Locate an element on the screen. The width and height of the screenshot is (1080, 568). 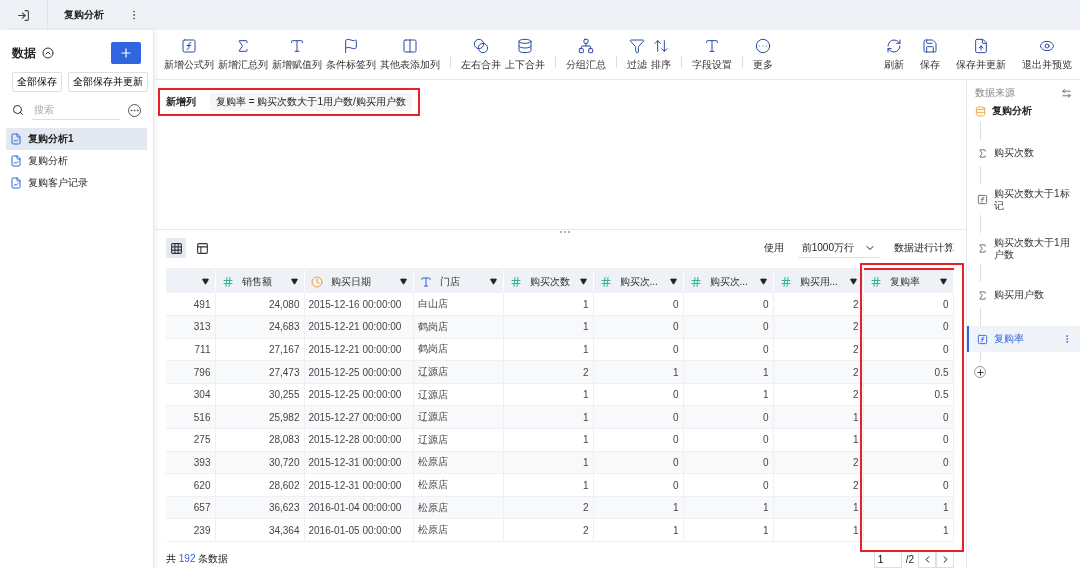
sidebar-item: 复购客户记录 is located at coordinates (76, 183).